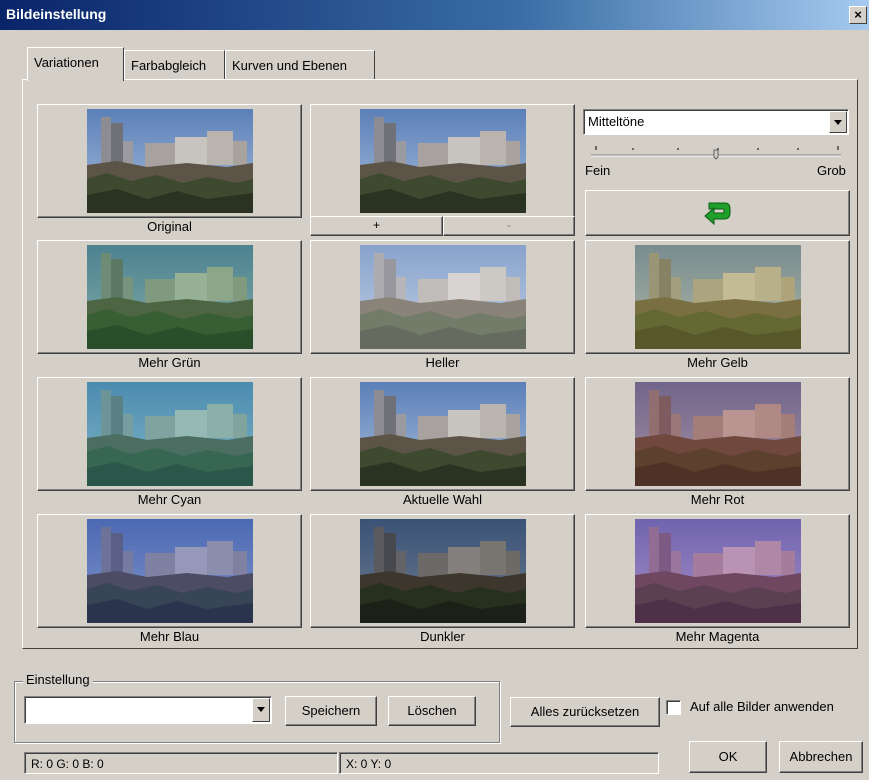  I want to click on tab-label: Farbabgleich, so click(169, 65).